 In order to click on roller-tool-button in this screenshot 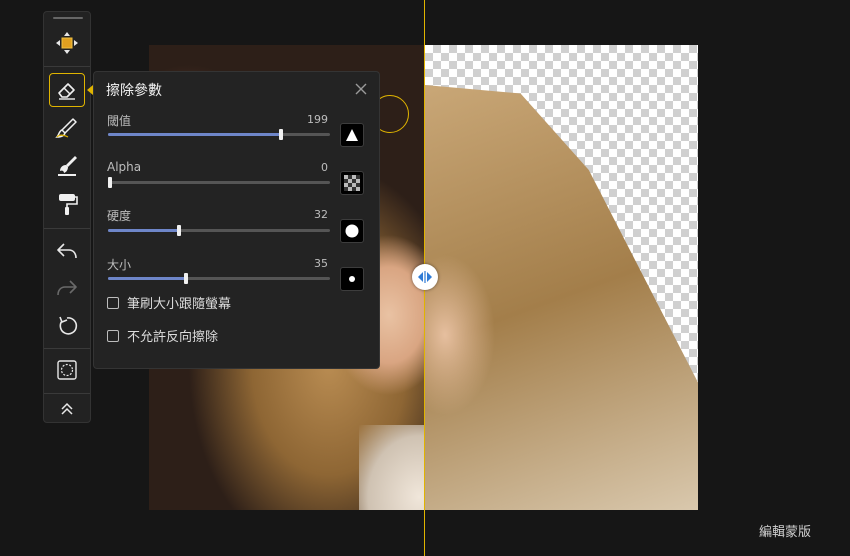, I will do `click(67, 204)`.